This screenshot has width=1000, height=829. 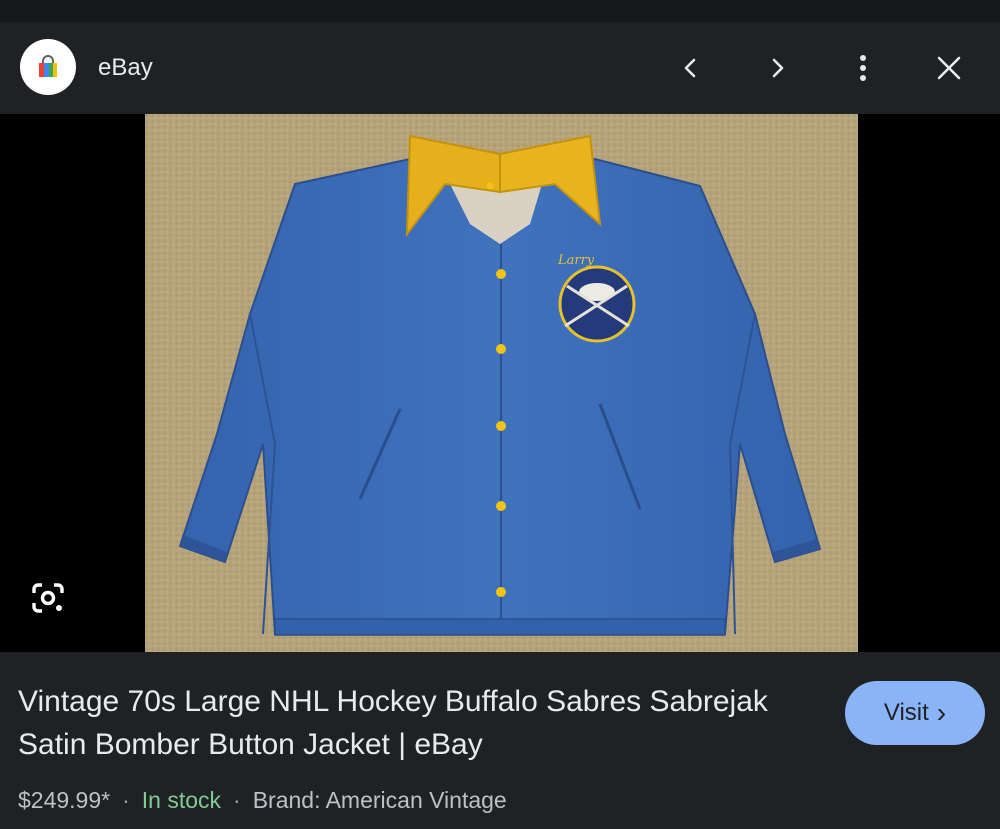 I want to click on top-strip, so click(x=500, y=11).